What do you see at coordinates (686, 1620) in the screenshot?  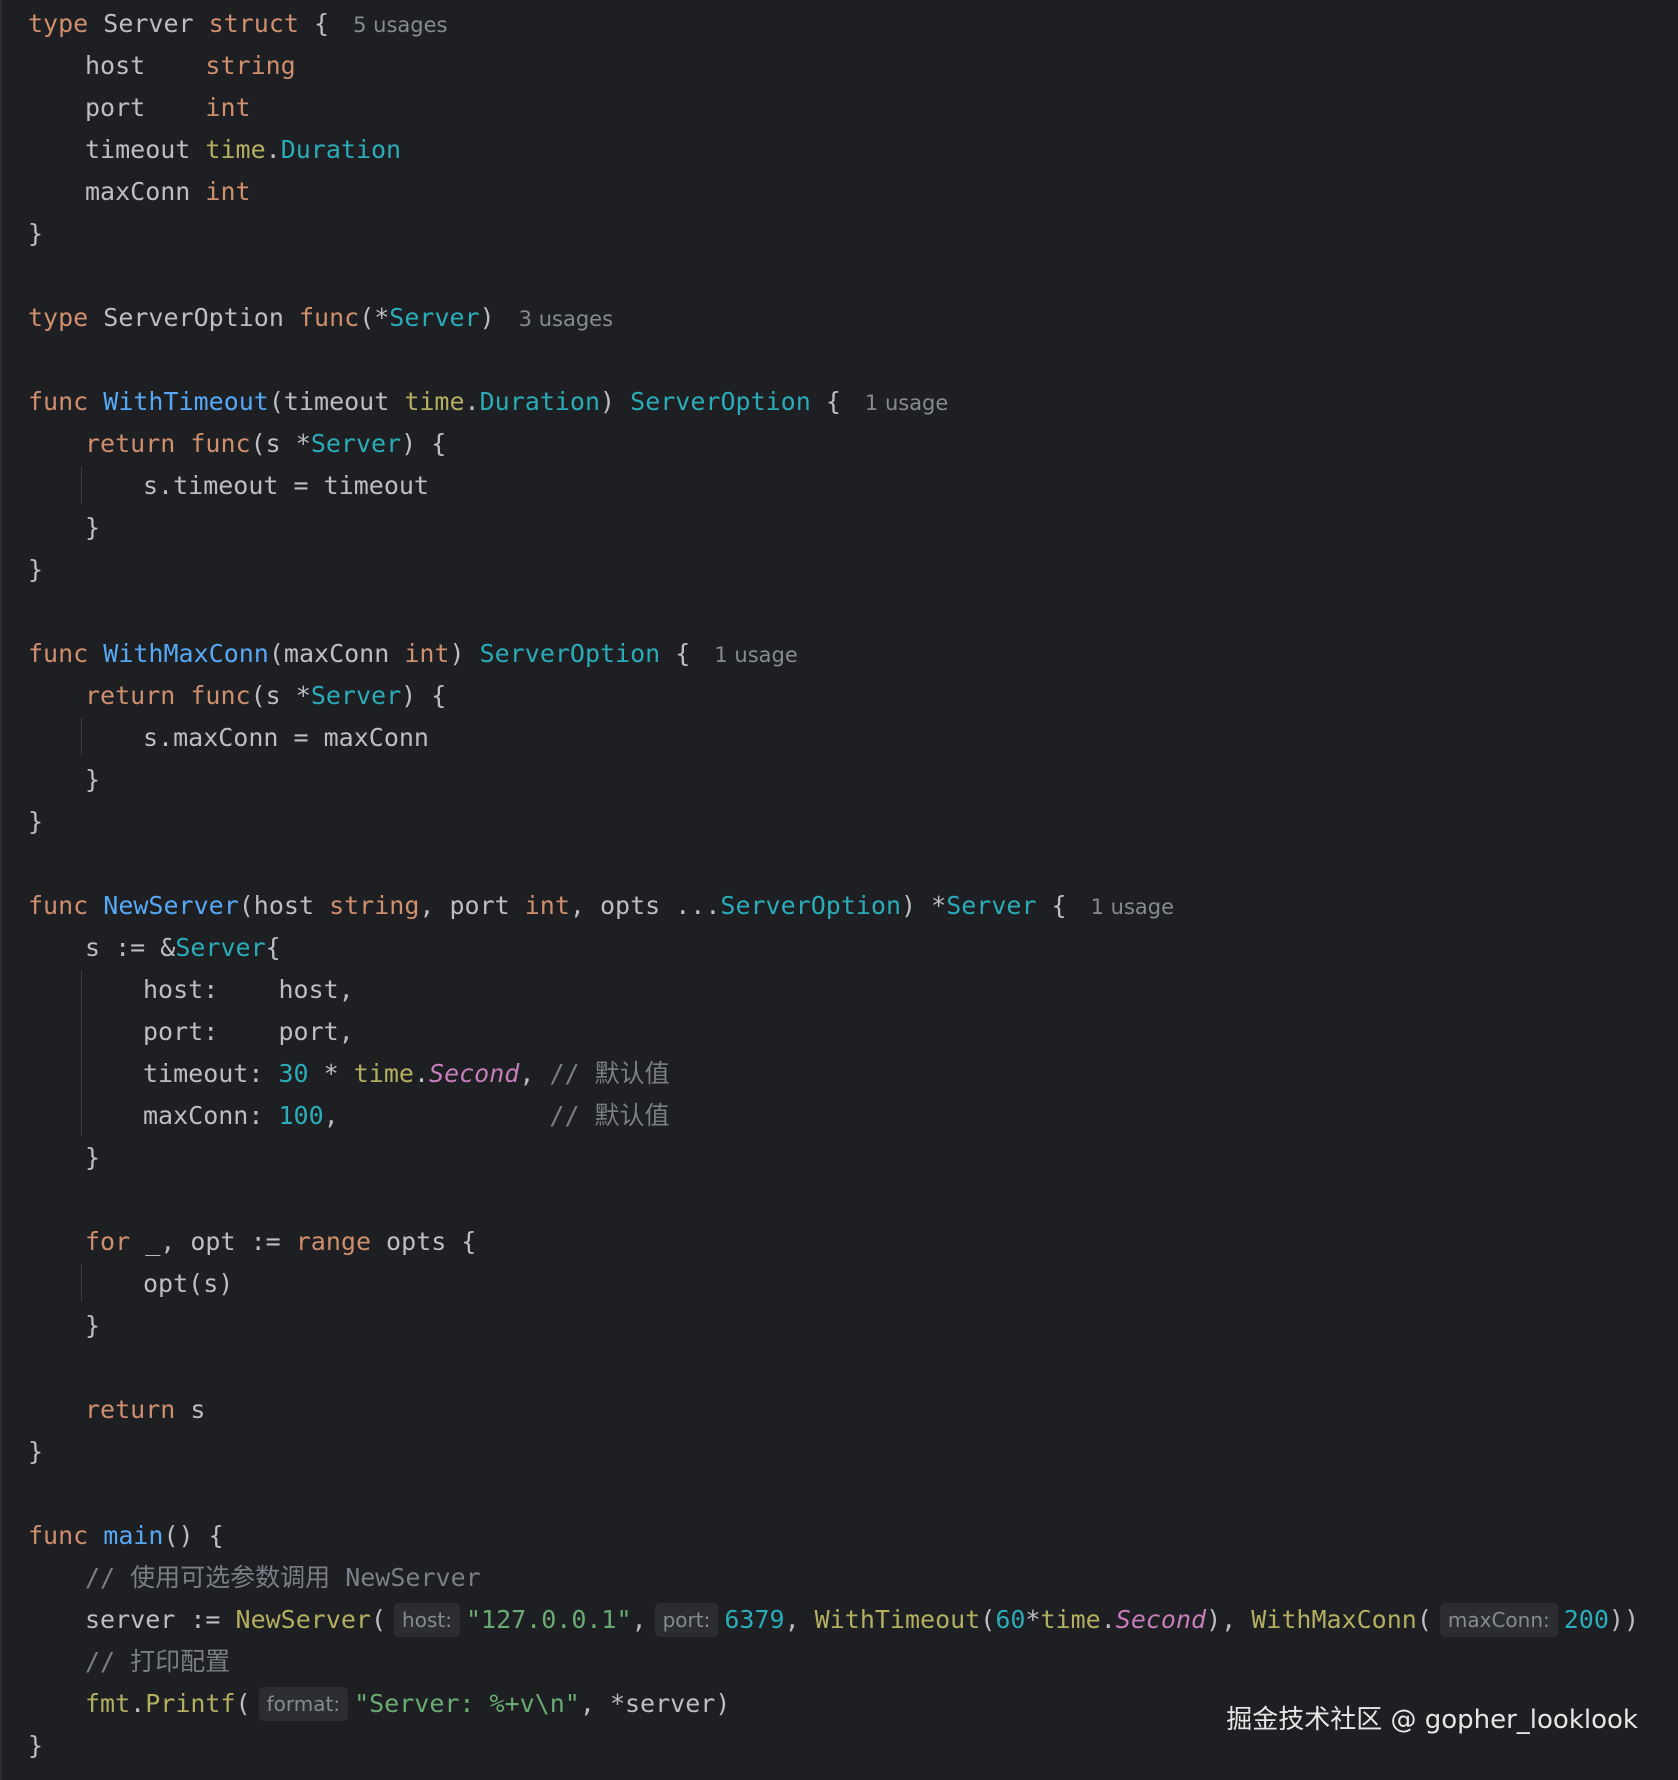 I see `param-hint-port: port:` at bounding box center [686, 1620].